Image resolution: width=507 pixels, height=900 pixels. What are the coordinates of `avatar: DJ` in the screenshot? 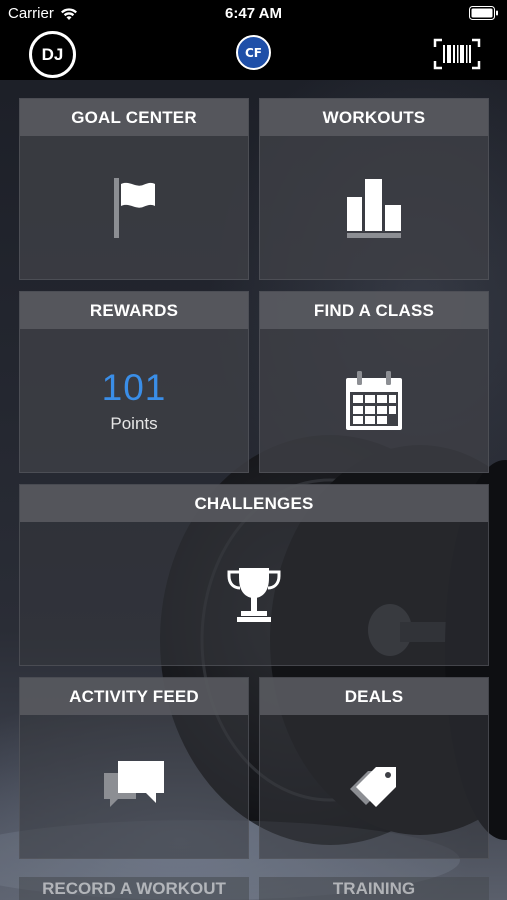 It's located at (52, 54).